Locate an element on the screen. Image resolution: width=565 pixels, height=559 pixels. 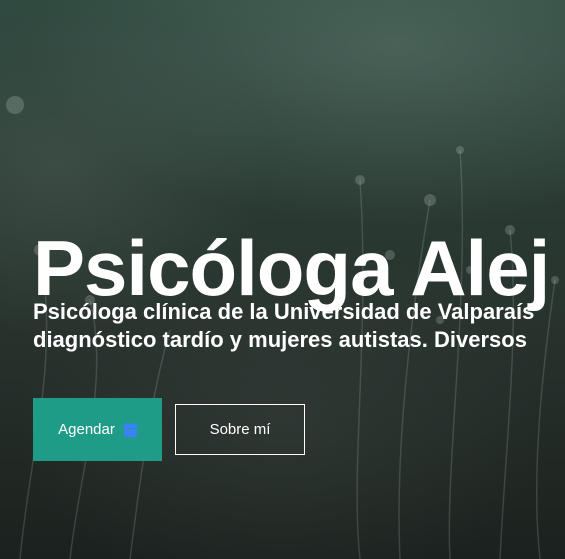
about-me-button-label: Sobre mí is located at coordinates (240, 429).